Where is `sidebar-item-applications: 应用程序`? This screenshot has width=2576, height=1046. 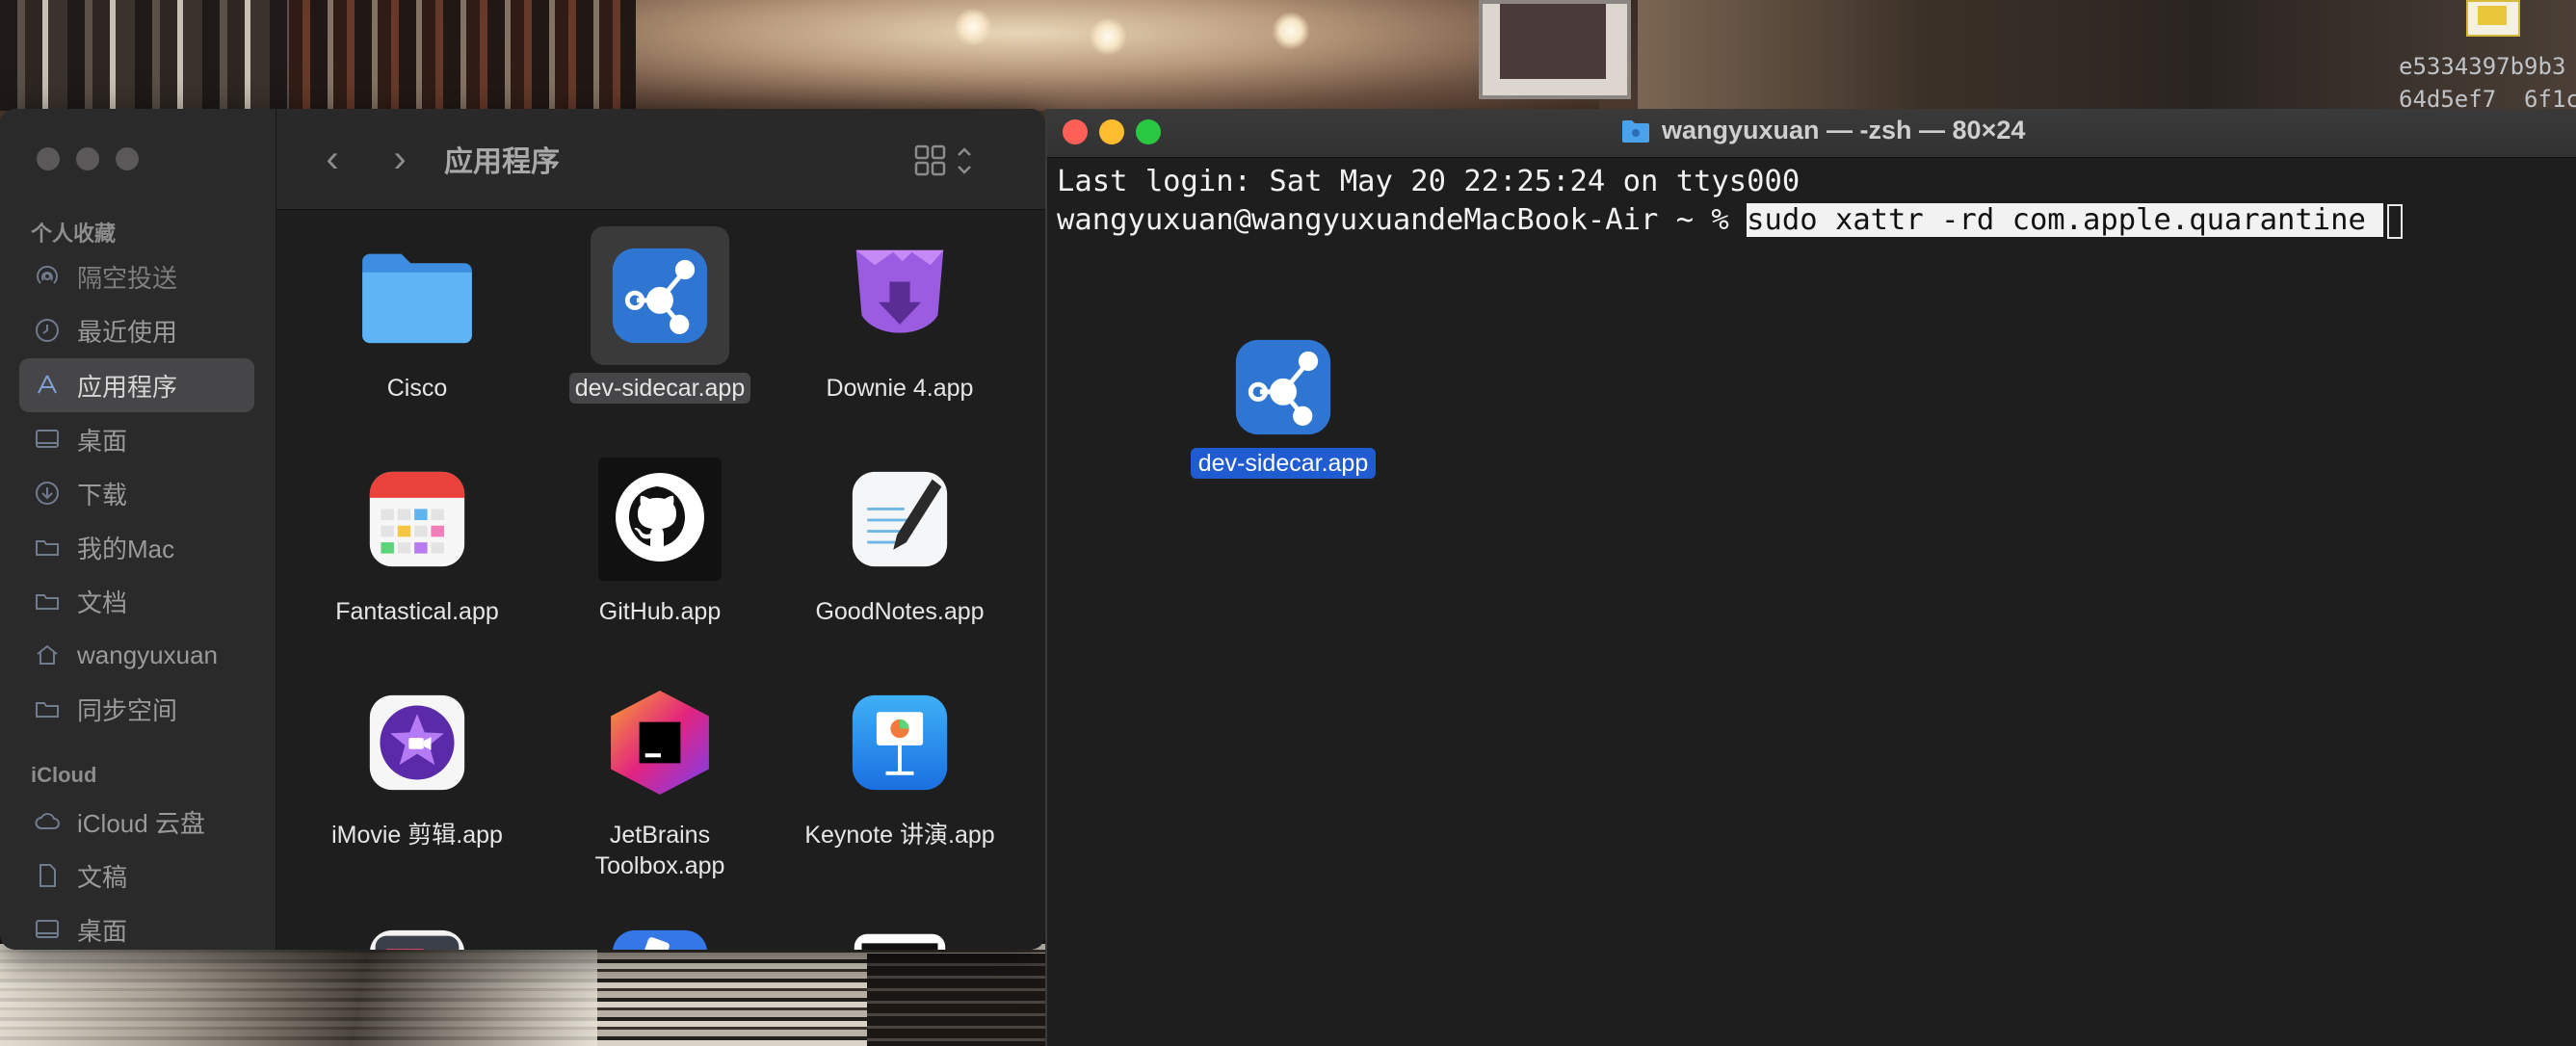
sidebar-item-applications: 应用程序 is located at coordinates (137, 385).